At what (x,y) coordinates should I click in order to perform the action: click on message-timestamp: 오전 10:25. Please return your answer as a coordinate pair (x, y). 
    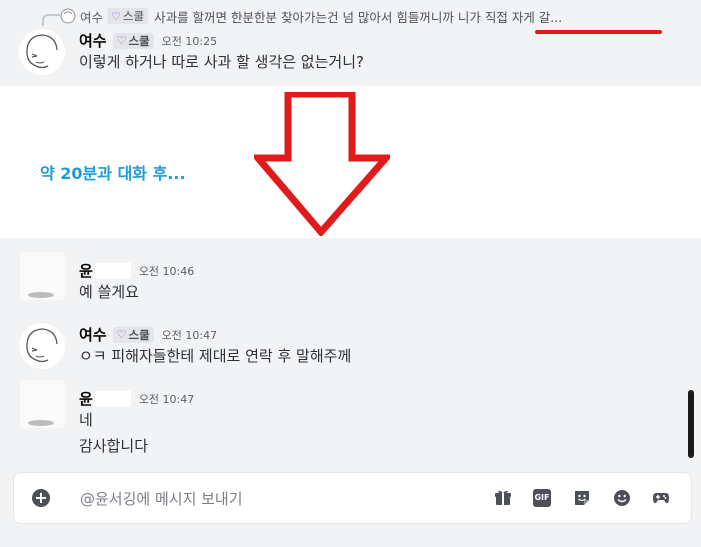
    Looking at the image, I should click on (189, 41).